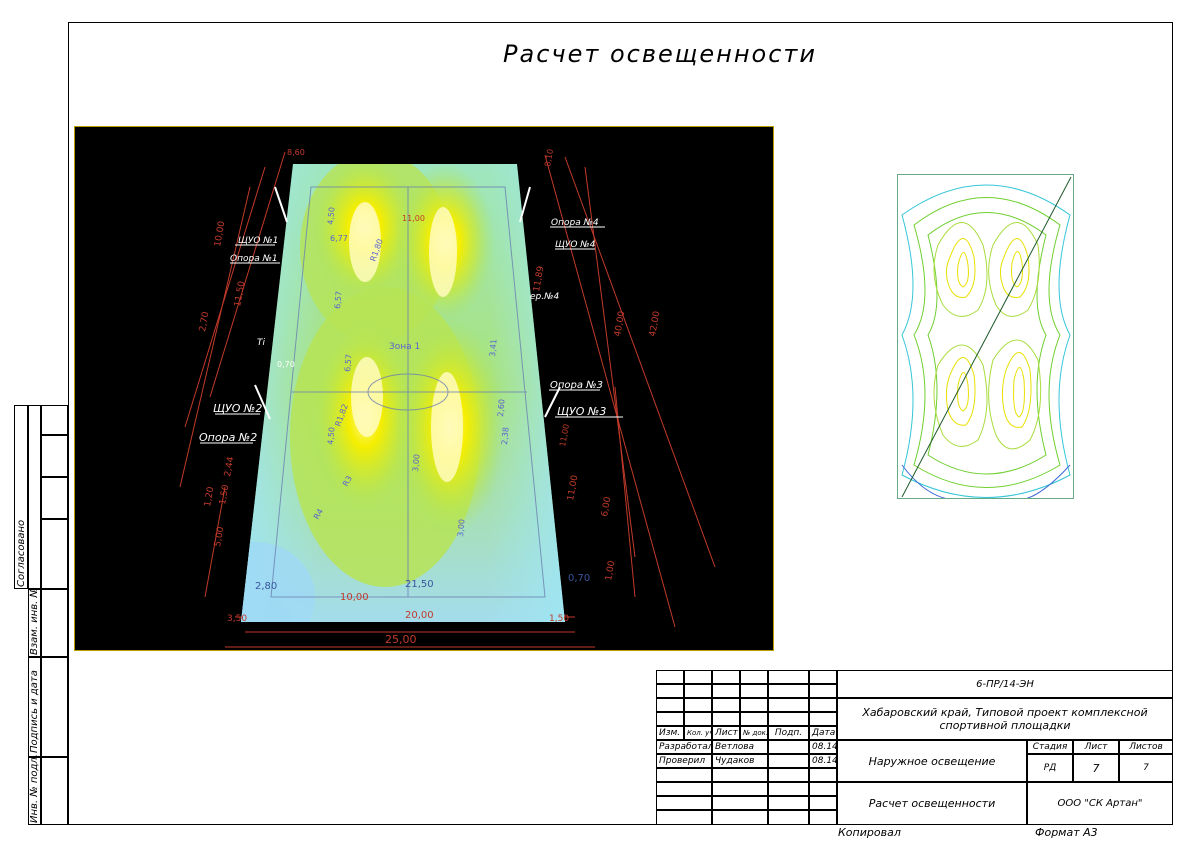 The image size is (1200, 848). I want to click on isoline-diagram, so click(985, 336).